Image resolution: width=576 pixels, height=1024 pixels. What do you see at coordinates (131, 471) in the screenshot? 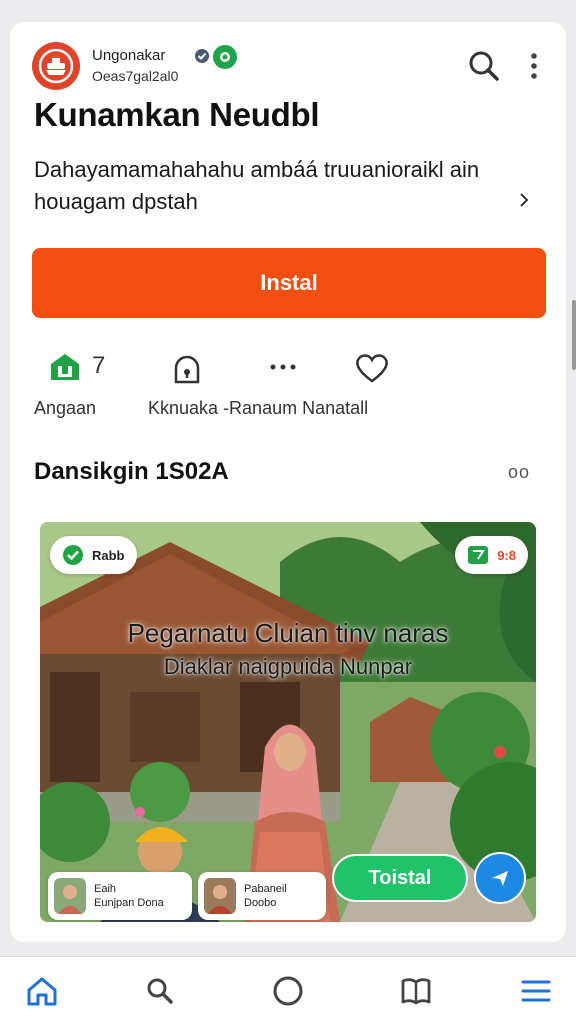
I see `section-title: Dansikgin 1S02A` at bounding box center [131, 471].